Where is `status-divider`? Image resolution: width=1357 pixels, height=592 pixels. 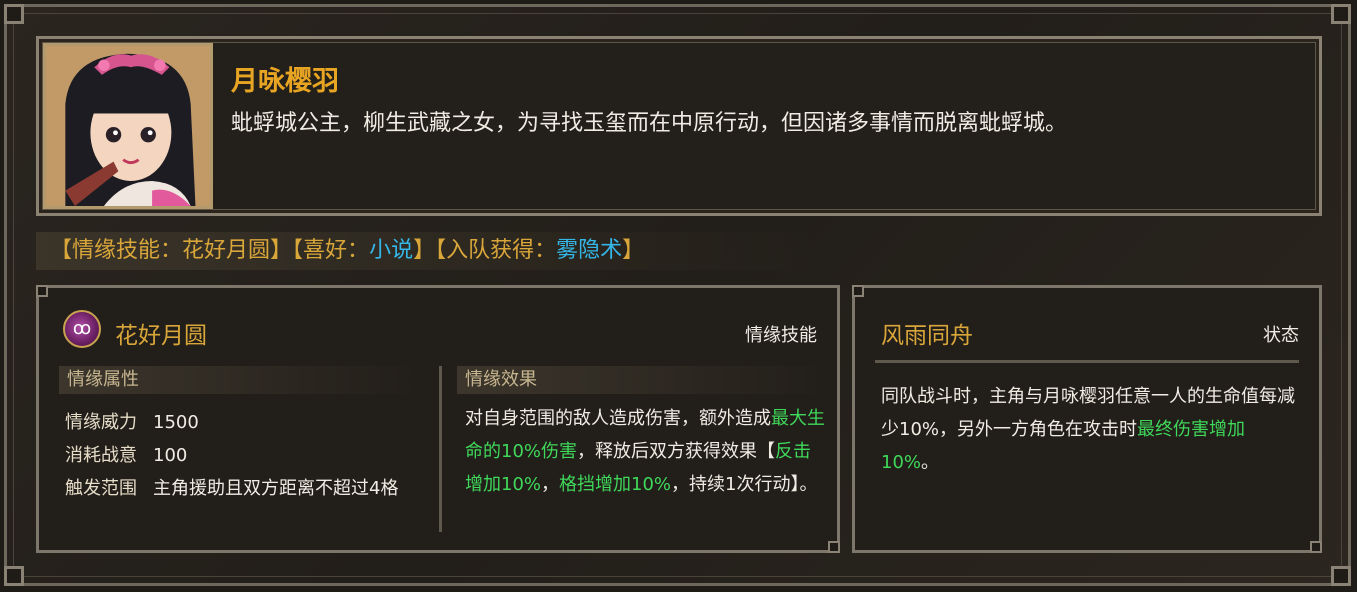
status-divider is located at coordinates (1087, 361).